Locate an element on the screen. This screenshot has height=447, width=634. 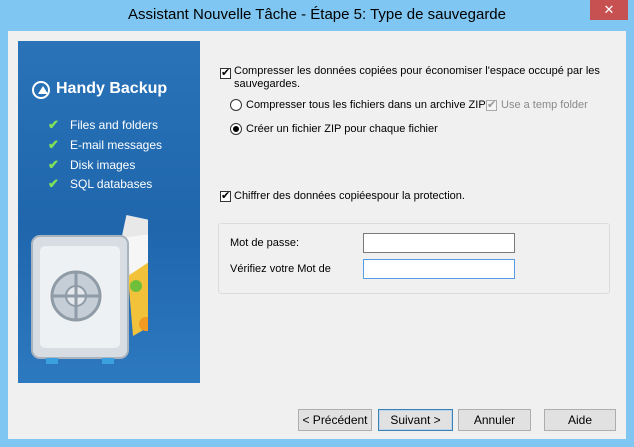
cancel-button: Annuler is located at coordinates (494, 420).